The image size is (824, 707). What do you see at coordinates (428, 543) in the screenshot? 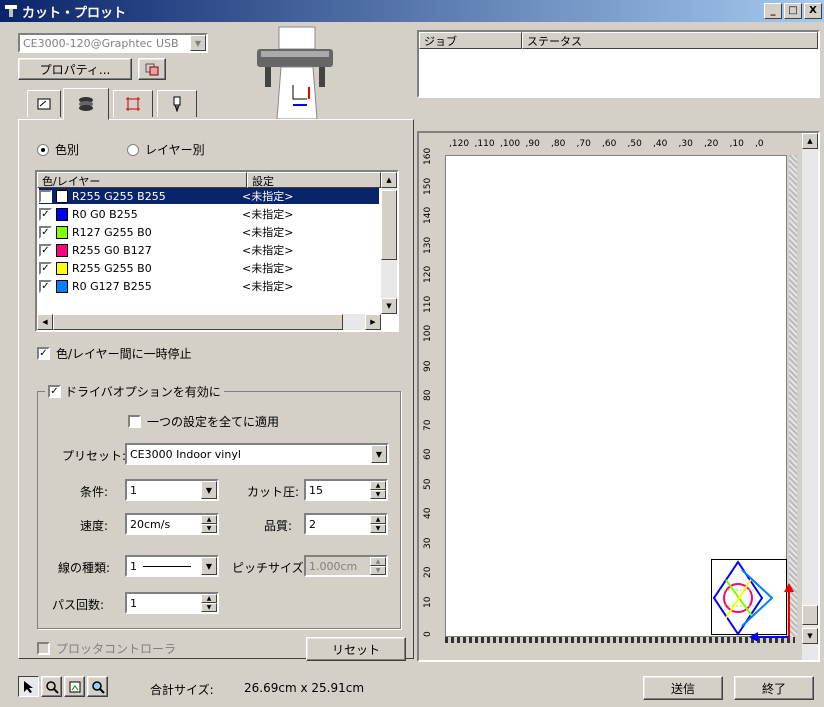
I see `ruler-tick-label: 30` at bounding box center [428, 543].